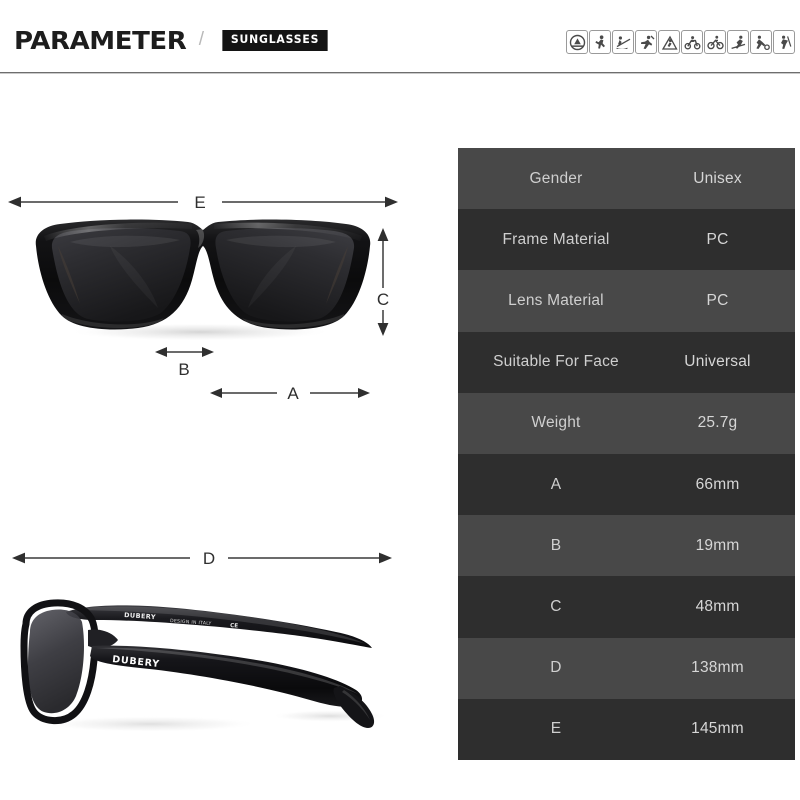  I want to click on dimension-B-arrow-left, so click(161, 352).